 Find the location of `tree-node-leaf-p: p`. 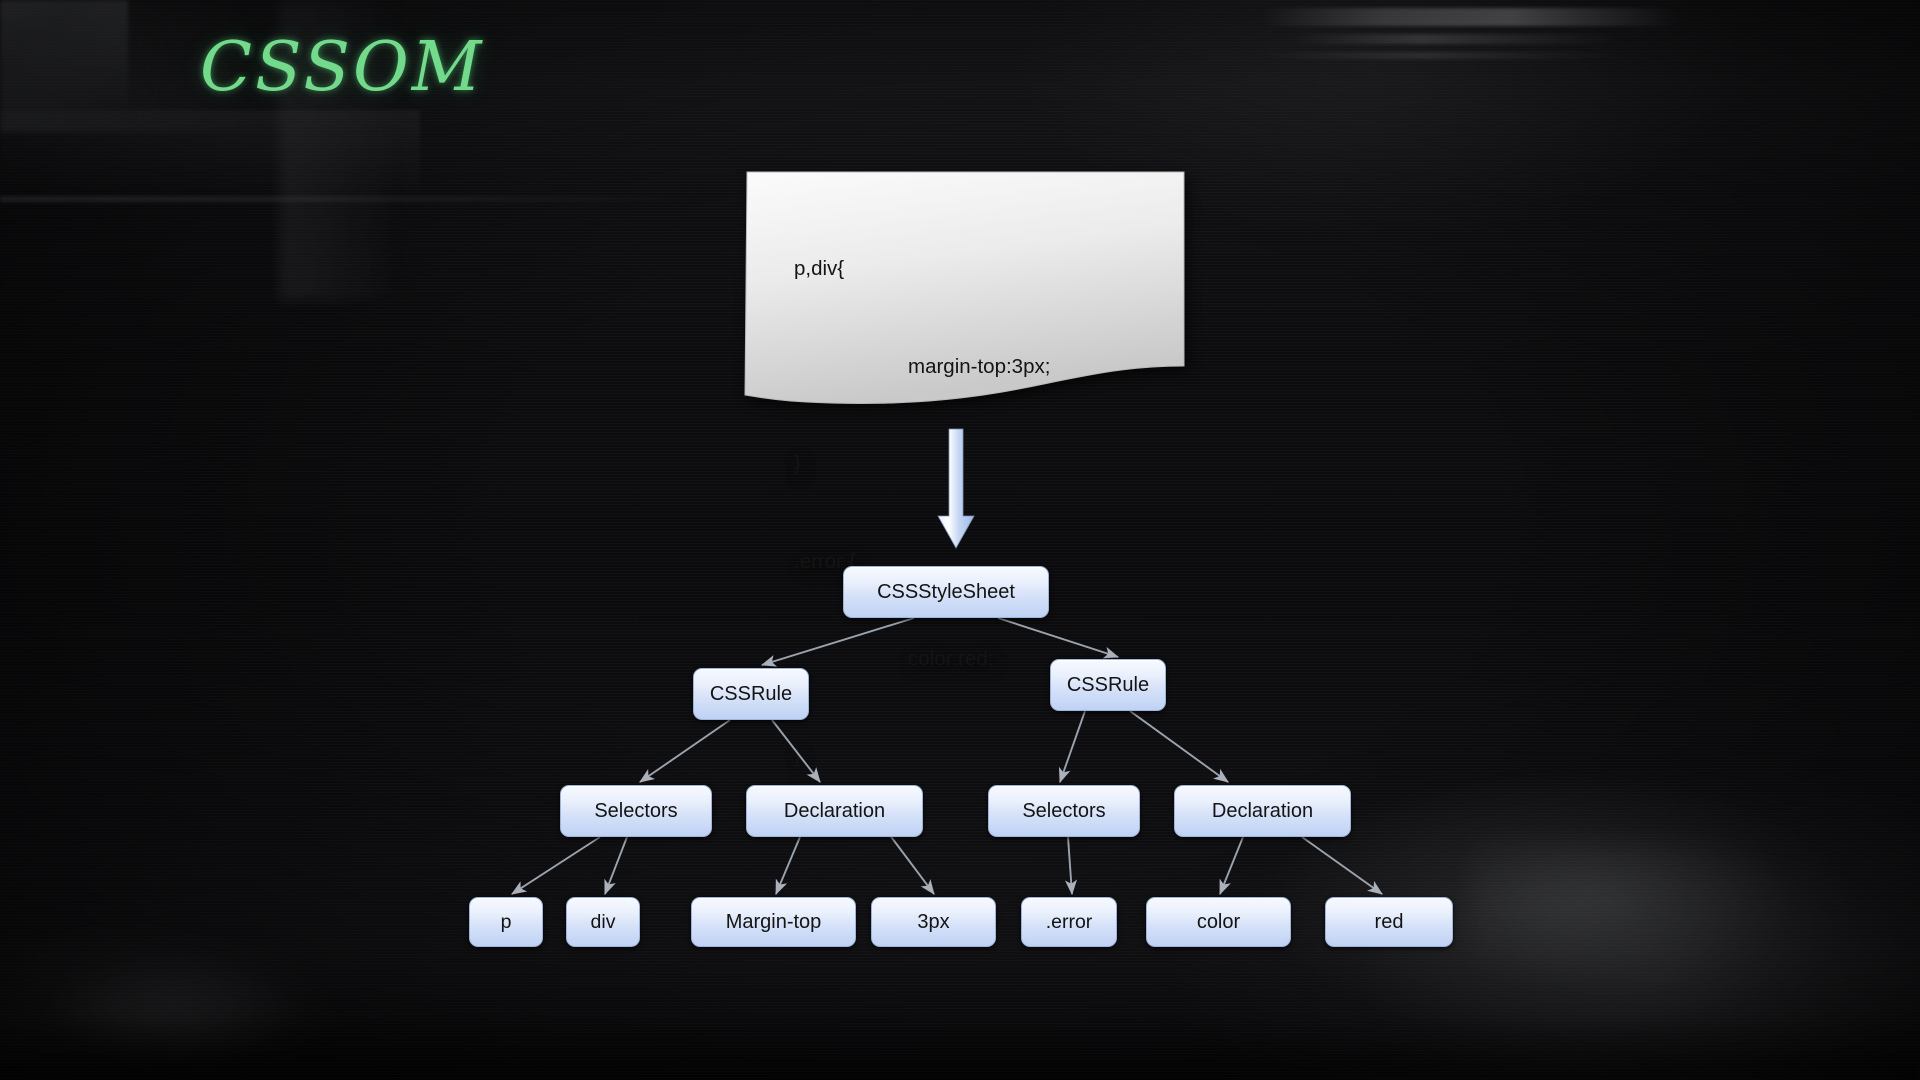

tree-node-leaf-p: p is located at coordinates (506, 922).